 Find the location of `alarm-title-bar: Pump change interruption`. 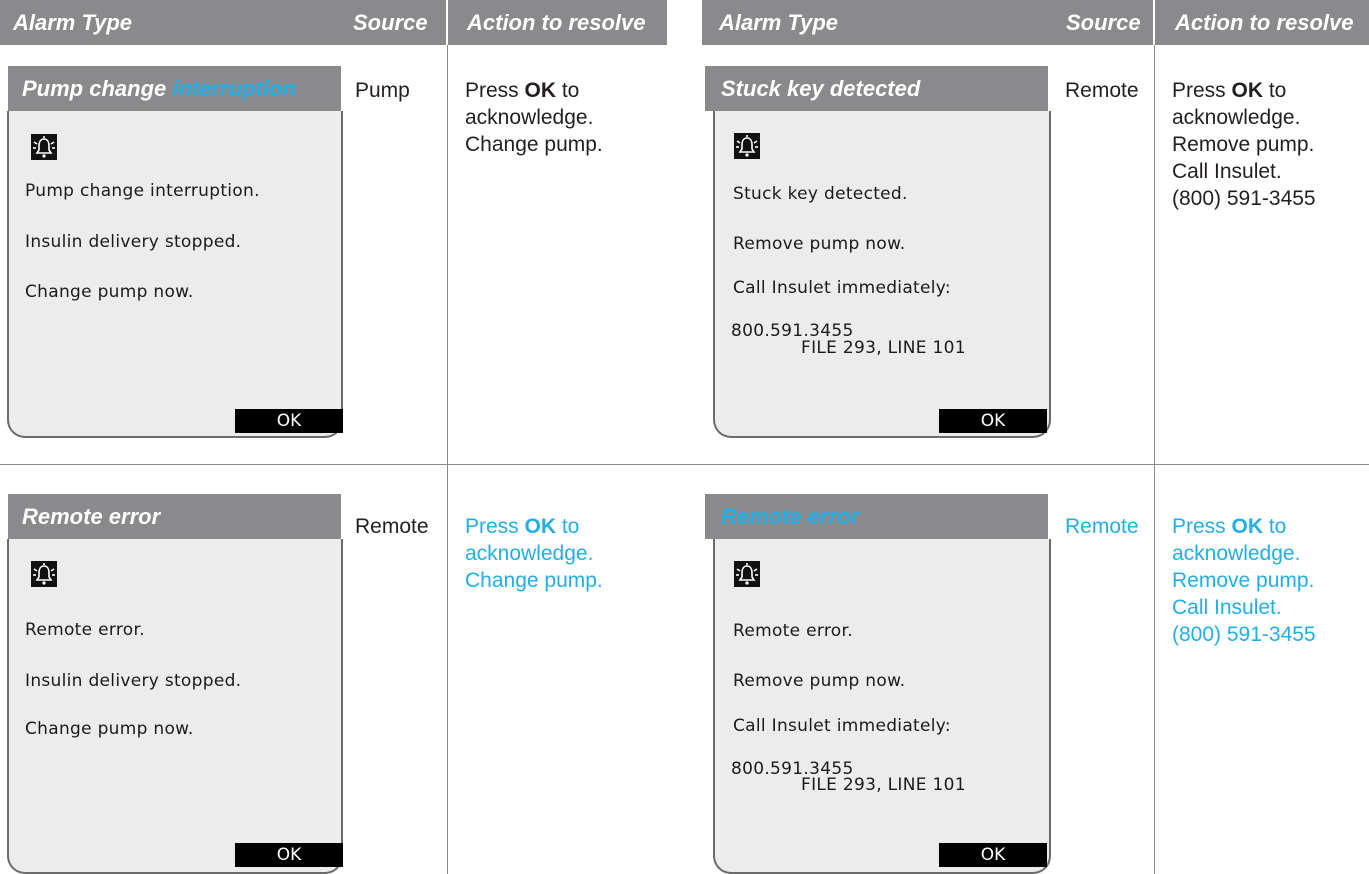

alarm-title-bar: Pump change interruption is located at coordinates (174, 88).